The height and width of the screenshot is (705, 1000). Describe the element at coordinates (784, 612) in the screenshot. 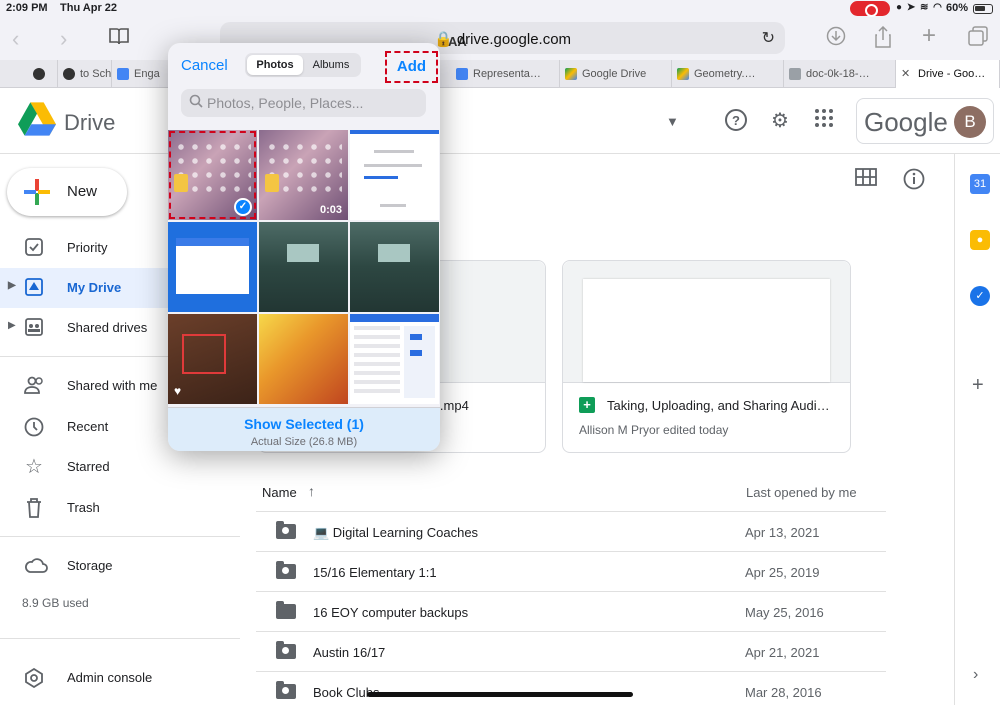

I see `folder-date: May 25, 2016` at that location.